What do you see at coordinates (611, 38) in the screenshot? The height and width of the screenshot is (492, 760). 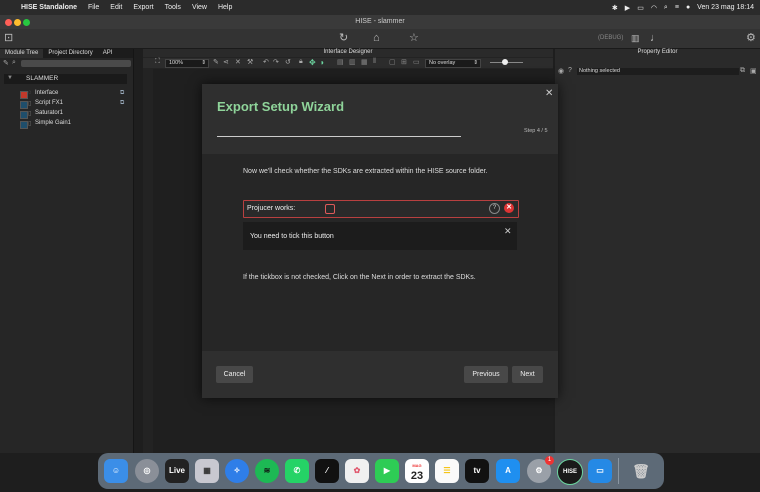 I see `debug-label: (DEBUG)` at bounding box center [611, 38].